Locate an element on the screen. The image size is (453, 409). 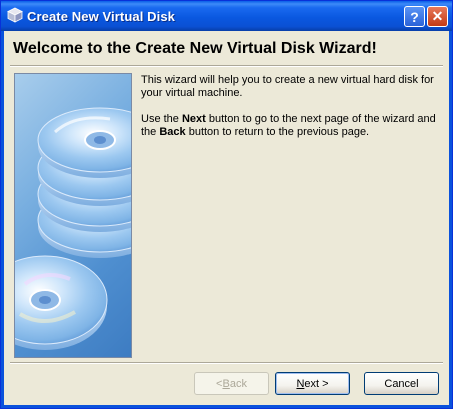
virtualbox-cube-icon is located at coordinates (15, 15).